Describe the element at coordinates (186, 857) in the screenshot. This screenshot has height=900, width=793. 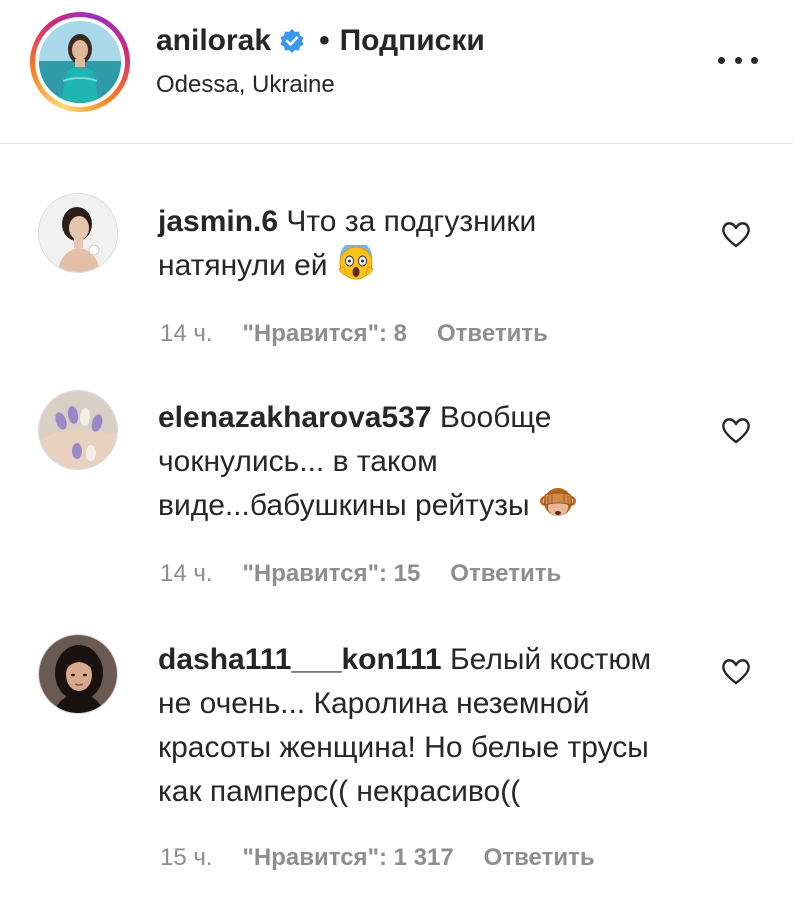
I see `comment-time: 15 ч.` at that location.